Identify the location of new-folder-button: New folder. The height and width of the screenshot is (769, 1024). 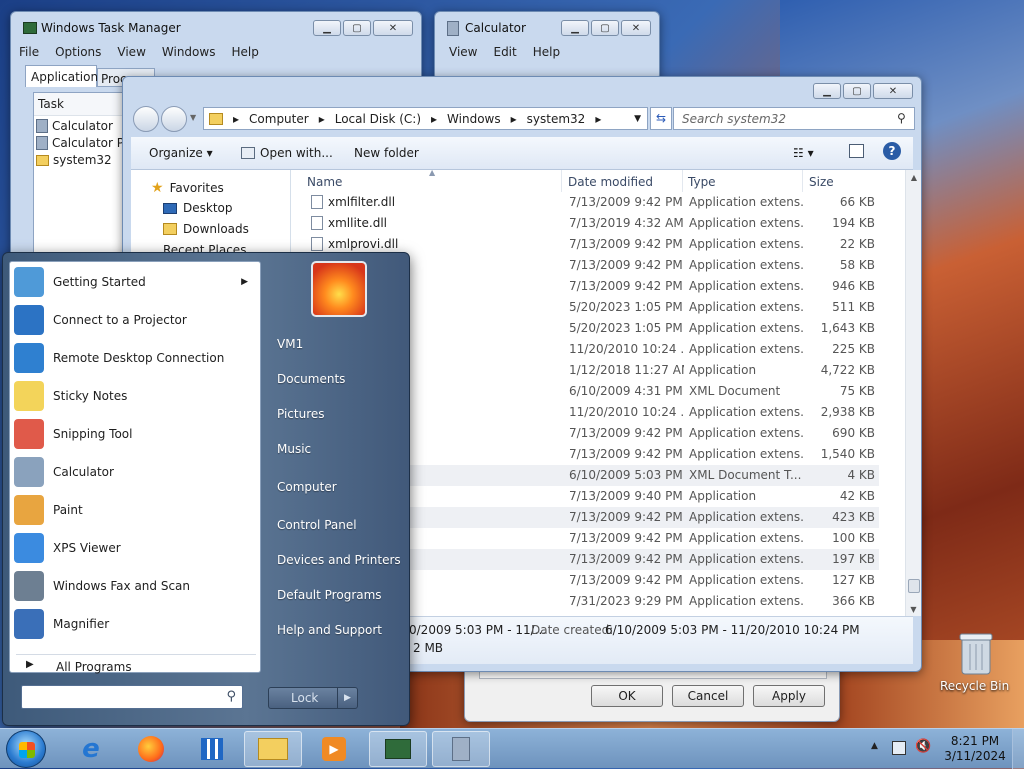
(386, 153).